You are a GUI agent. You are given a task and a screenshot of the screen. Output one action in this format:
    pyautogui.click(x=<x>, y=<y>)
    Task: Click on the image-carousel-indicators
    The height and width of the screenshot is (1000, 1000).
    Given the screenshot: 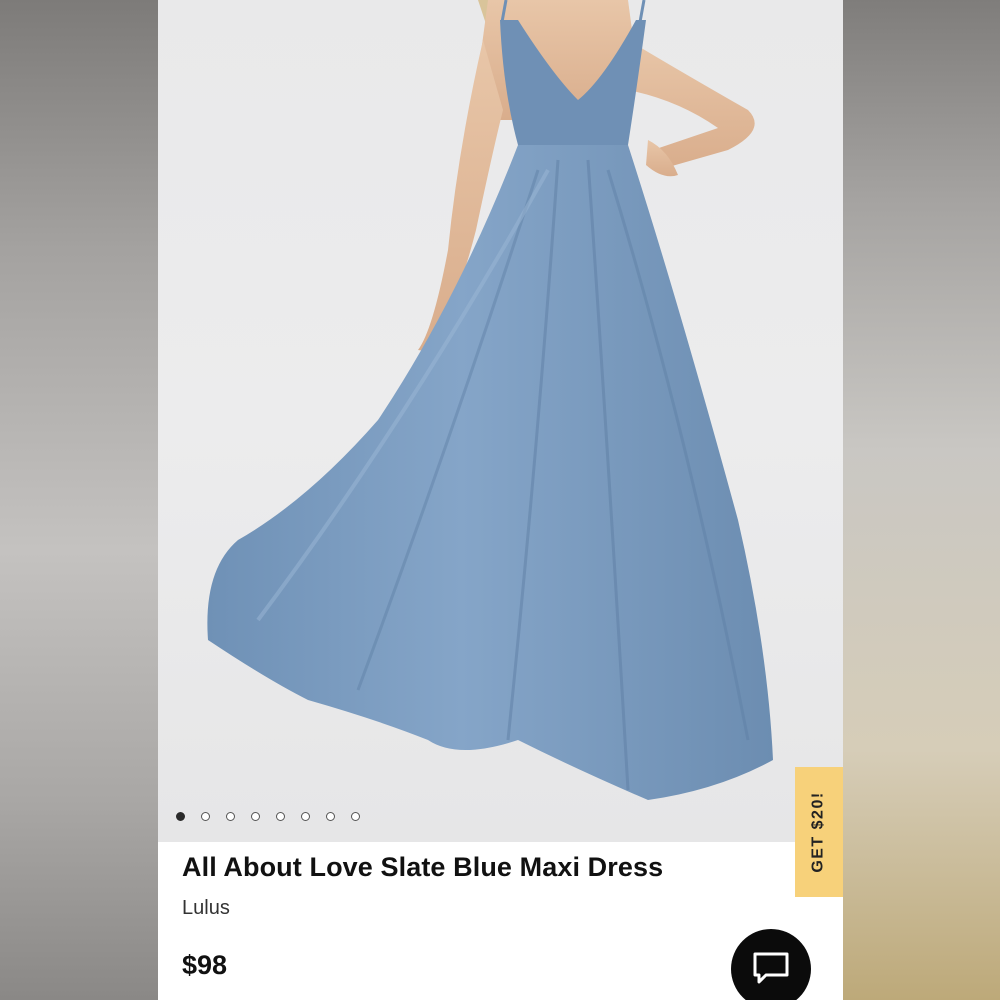 What is the action you would take?
    pyautogui.click(x=268, y=816)
    